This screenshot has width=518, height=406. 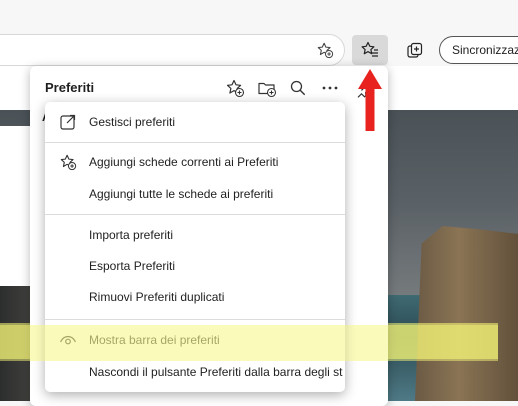 What do you see at coordinates (132, 122) in the screenshot?
I see `menu-item-label: Gestisci preferiti` at bounding box center [132, 122].